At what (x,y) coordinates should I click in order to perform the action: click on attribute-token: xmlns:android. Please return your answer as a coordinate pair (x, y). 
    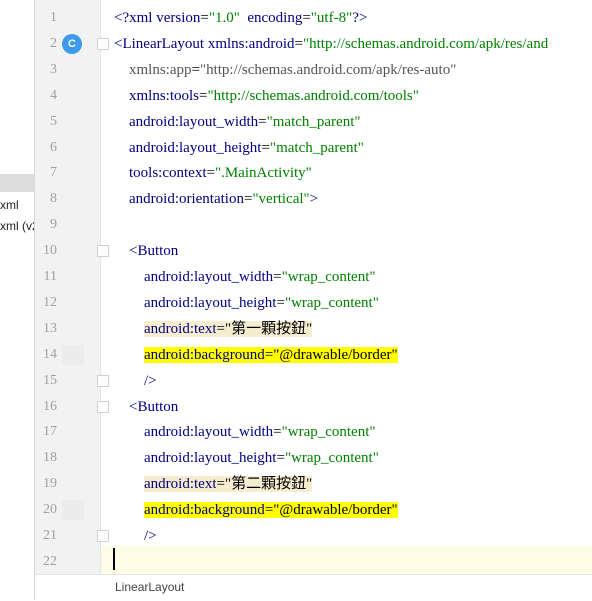
    Looking at the image, I should click on (251, 43).